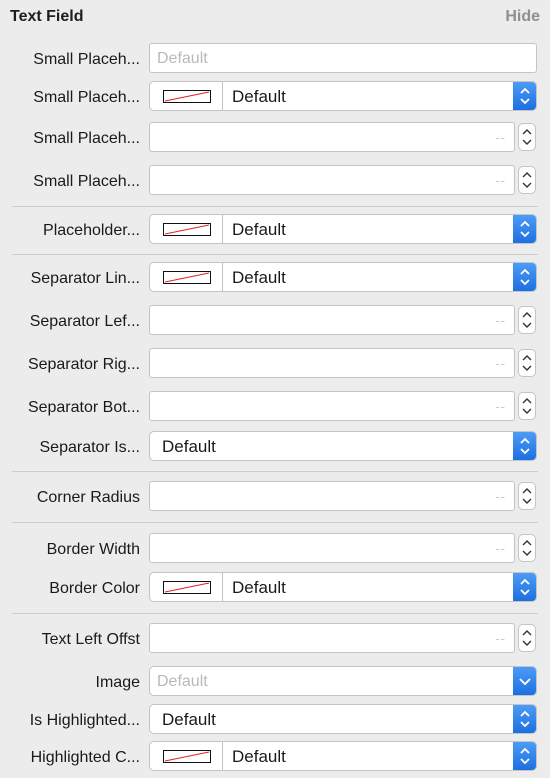 The width and height of the screenshot is (550, 778). What do you see at coordinates (343, 229) in the screenshot?
I see `placeholder-color-popup: Default` at bounding box center [343, 229].